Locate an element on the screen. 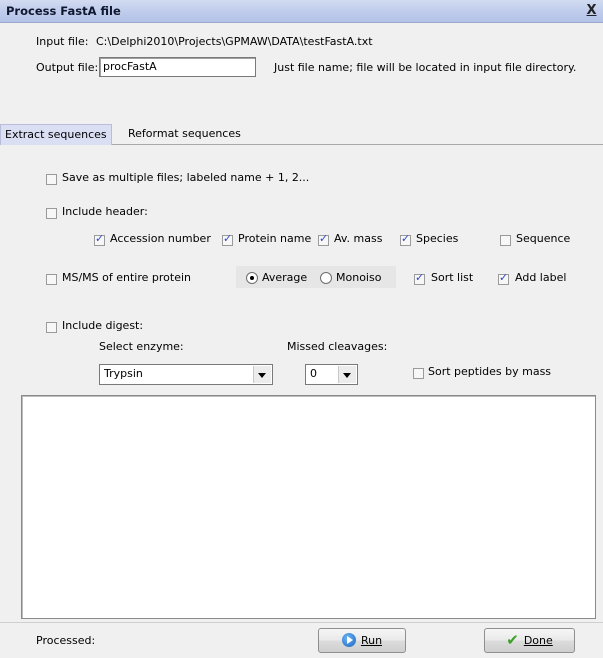 The width and height of the screenshot is (603, 658). done-button: ✔ Done is located at coordinates (529, 640).